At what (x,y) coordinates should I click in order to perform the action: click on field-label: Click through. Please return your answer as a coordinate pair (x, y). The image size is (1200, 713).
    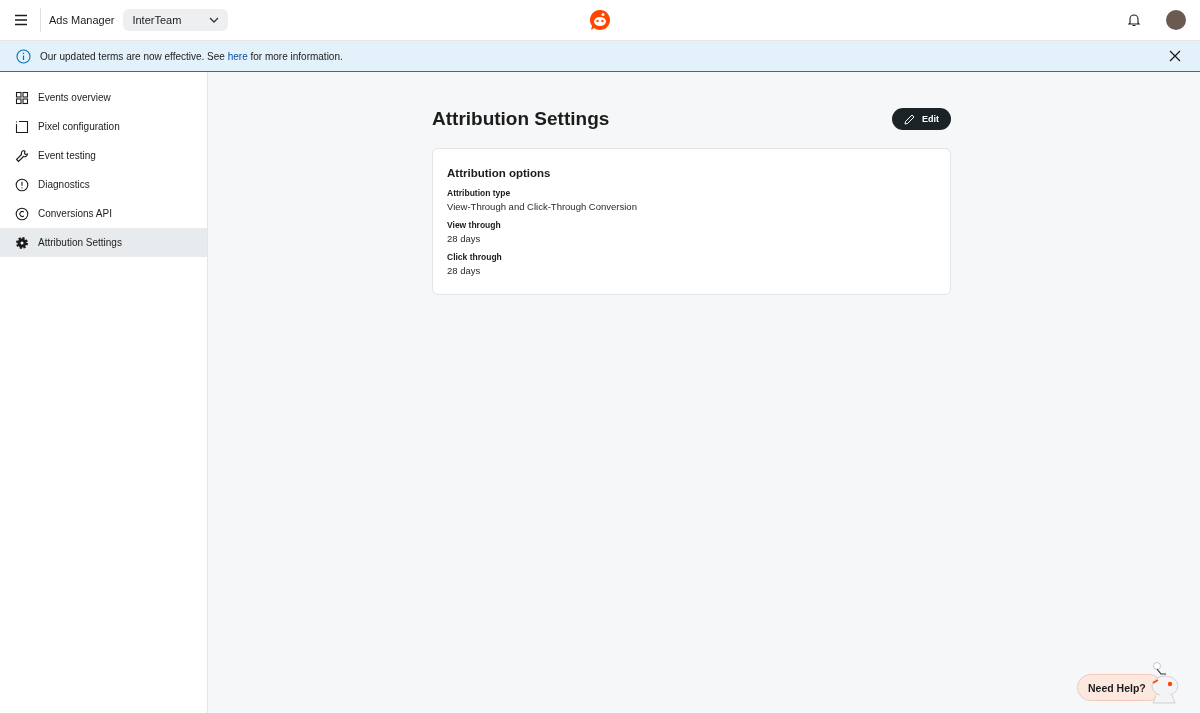
    Looking at the image, I should click on (475, 257).